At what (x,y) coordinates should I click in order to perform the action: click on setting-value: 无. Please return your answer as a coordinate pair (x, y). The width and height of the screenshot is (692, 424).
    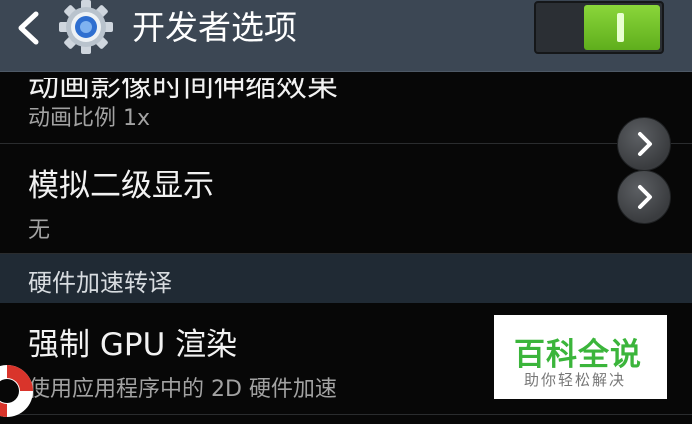
    Looking at the image, I should click on (39, 230).